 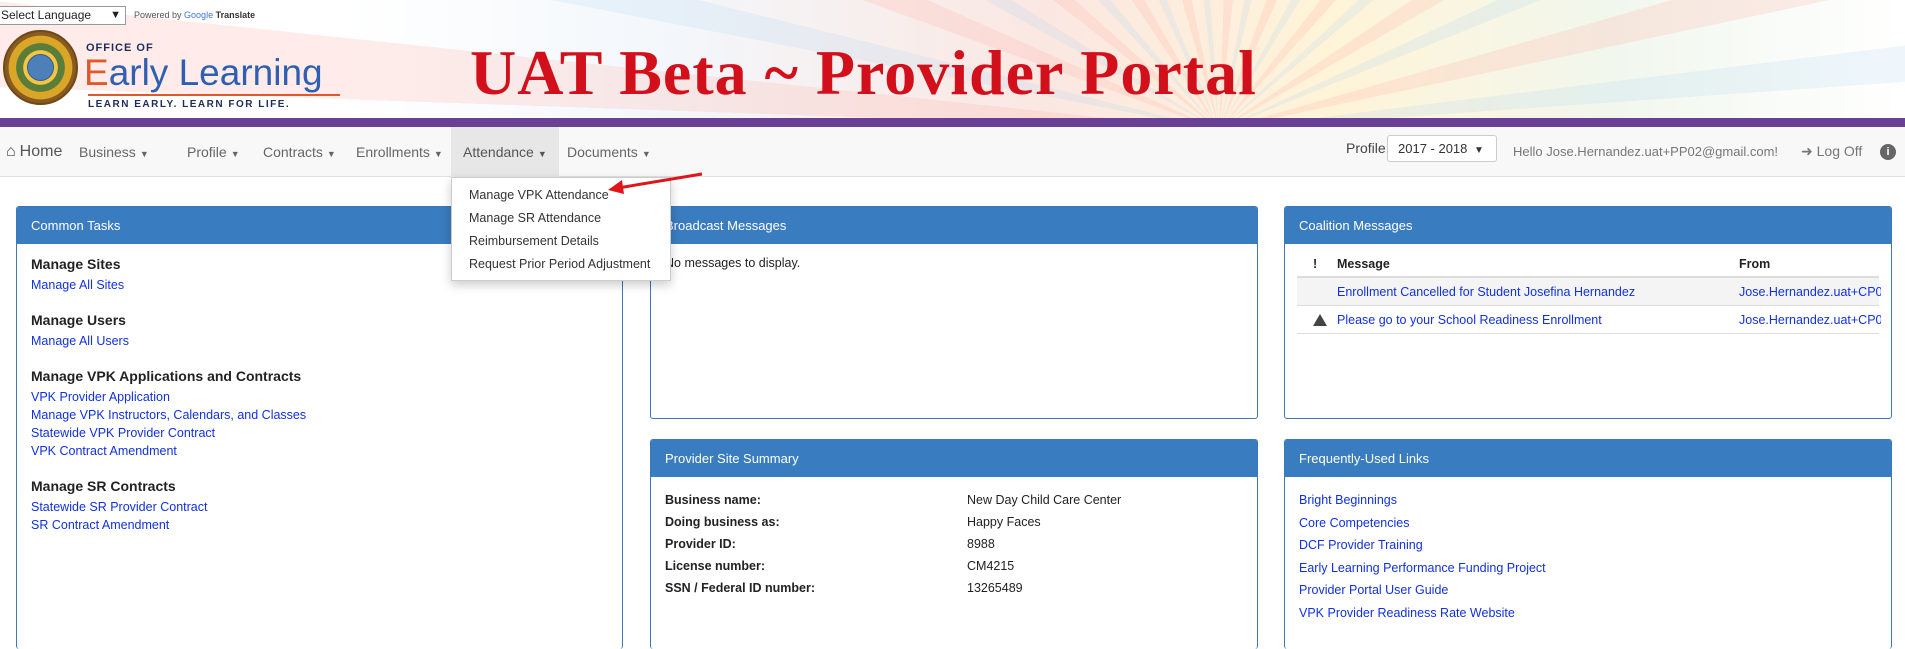 I want to click on menu-item-prior-period-adjustment: Request Prior Period Adjustment, so click(x=561, y=264).